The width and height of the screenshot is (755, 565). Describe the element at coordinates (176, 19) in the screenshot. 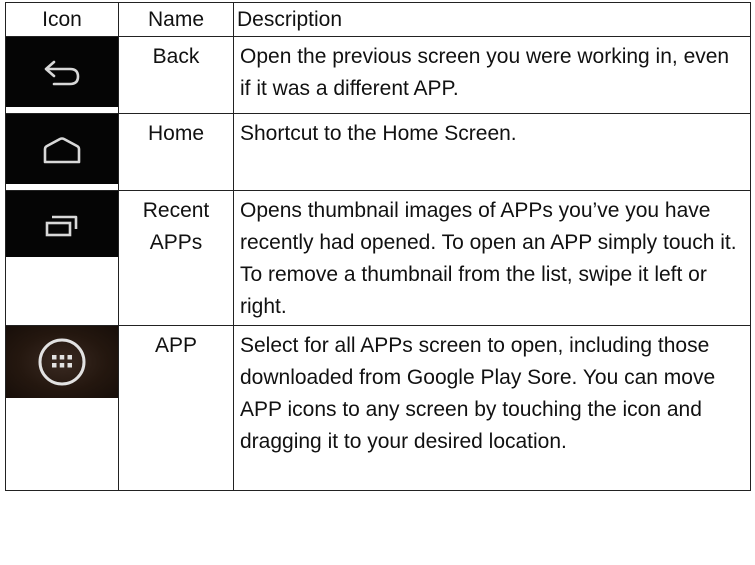

I see `header-name: Name` at that location.